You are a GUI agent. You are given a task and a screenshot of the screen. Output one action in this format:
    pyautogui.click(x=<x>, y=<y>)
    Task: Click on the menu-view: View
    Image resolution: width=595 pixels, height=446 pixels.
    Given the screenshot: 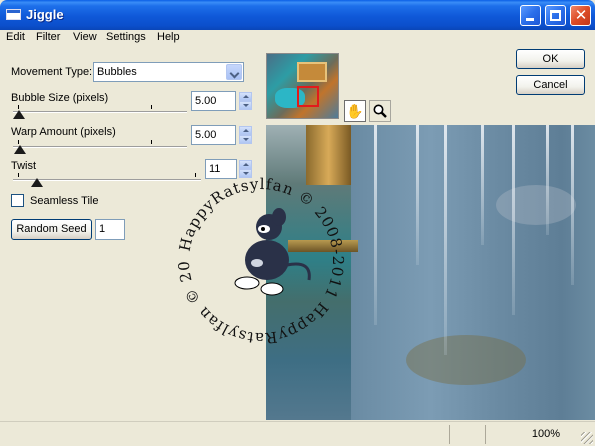 What is the action you would take?
    pyautogui.click(x=85, y=37)
    